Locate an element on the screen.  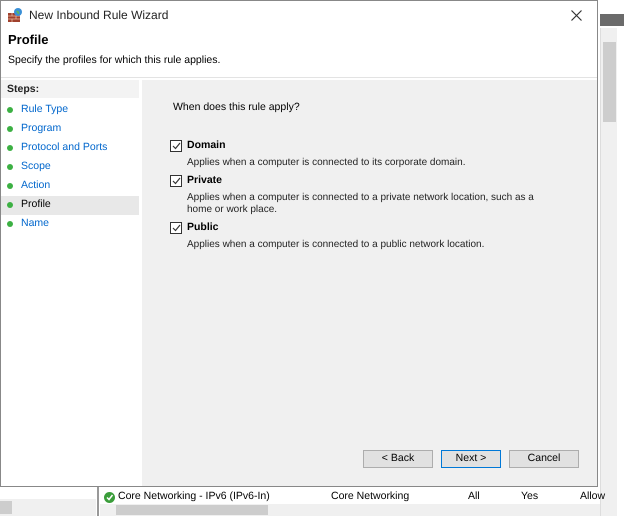
table-cell-text: Core Networking is located at coordinates (370, 496).